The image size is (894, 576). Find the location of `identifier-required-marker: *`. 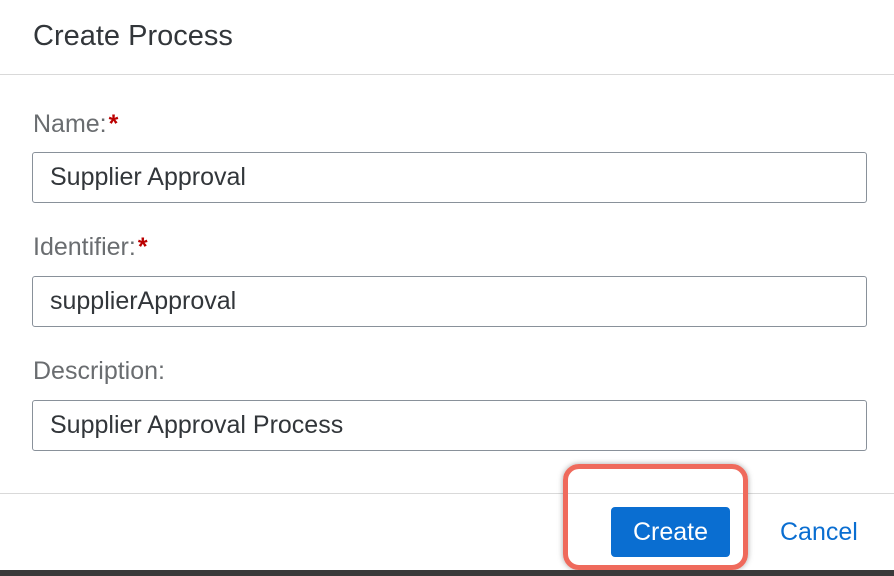

identifier-required-marker: * is located at coordinates (142, 247).